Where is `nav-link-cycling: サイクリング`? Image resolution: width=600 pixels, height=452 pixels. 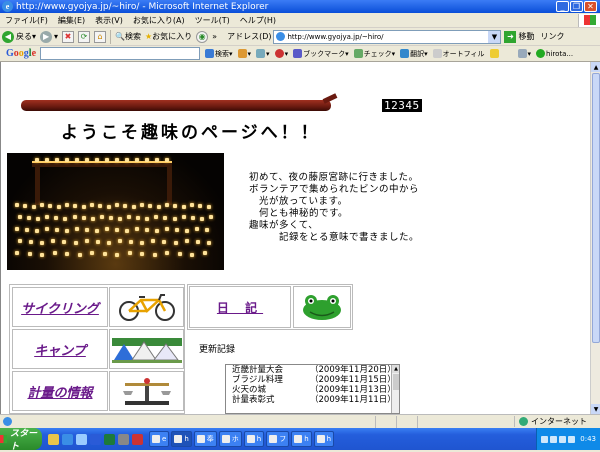
nav-link-cycling: サイクリング is located at coordinates (60, 307).